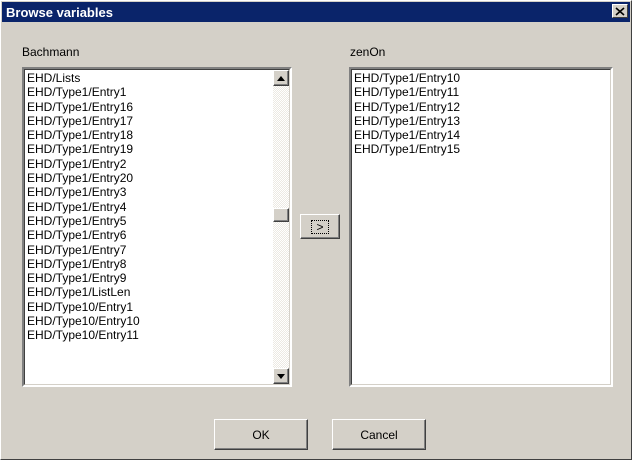  I want to click on move-button-label: >, so click(320, 226).